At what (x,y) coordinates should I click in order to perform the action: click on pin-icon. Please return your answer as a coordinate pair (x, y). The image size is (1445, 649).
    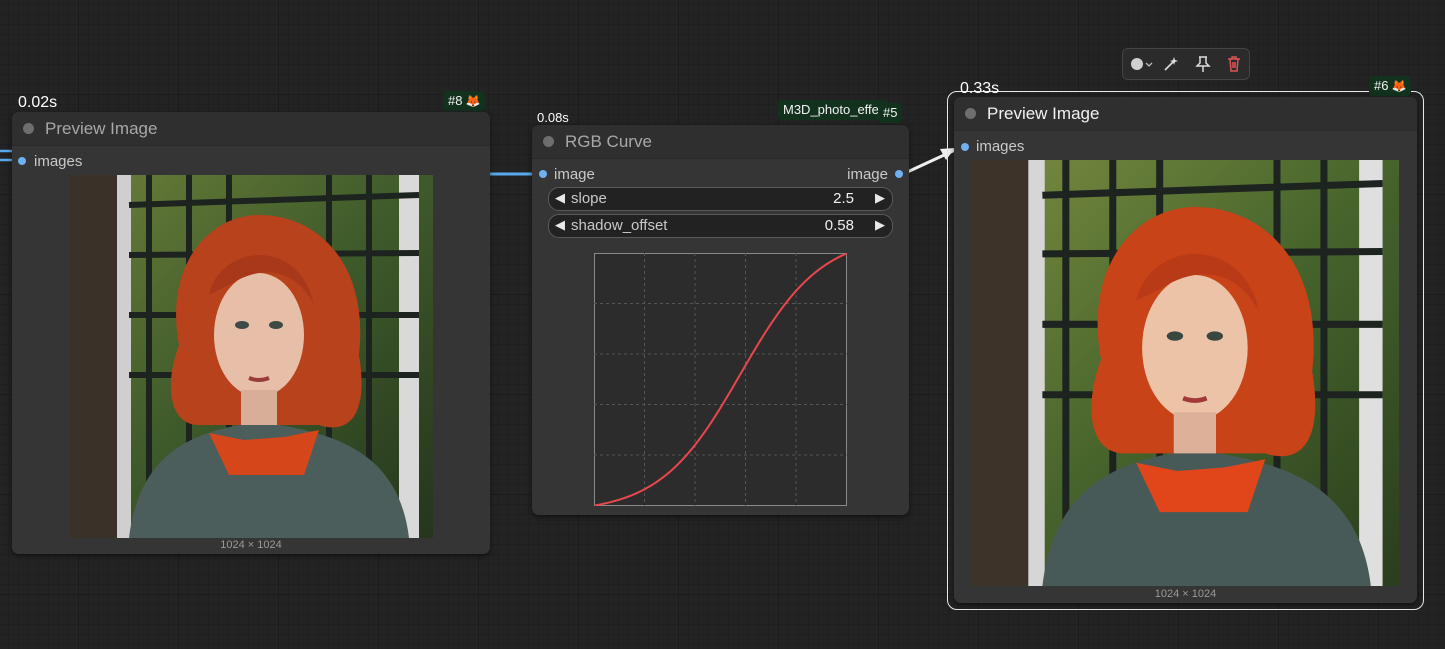
    Looking at the image, I should click on (1203, 64).